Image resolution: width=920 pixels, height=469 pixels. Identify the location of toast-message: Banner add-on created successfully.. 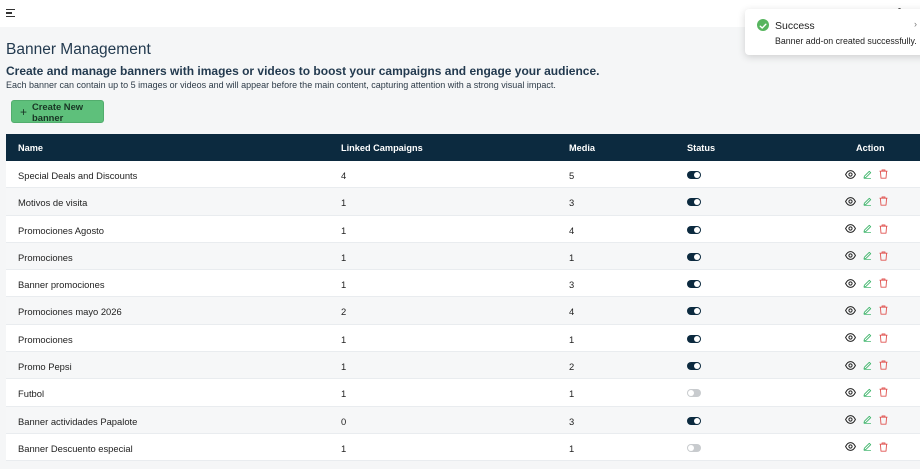
(846, 41).